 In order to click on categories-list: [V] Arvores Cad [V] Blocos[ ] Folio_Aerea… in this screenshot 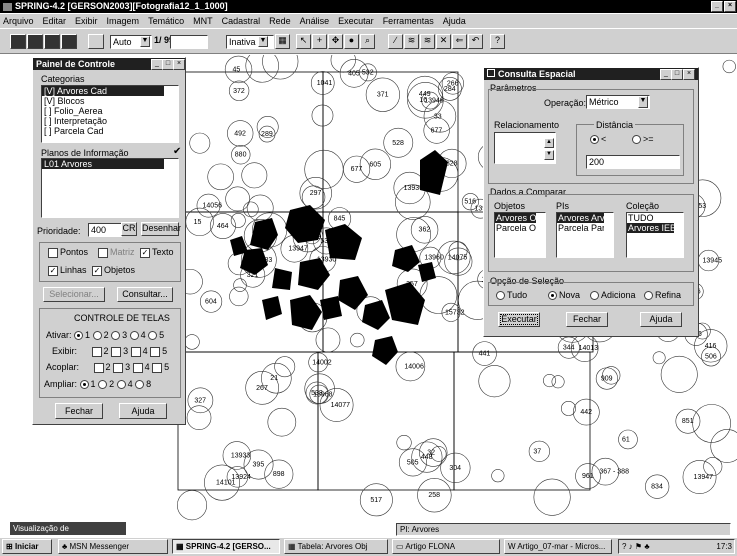, I will do `click(110, 114)`.